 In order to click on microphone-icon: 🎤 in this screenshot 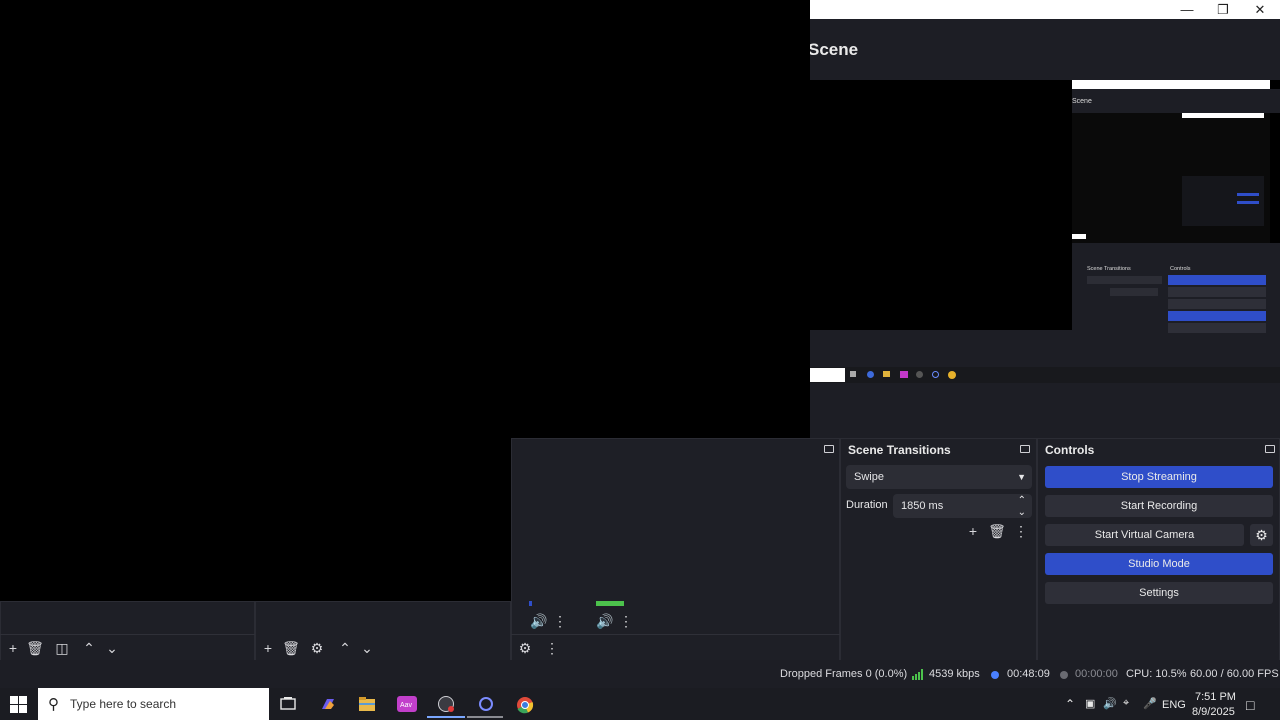, I will do `click(1150, 703)`.